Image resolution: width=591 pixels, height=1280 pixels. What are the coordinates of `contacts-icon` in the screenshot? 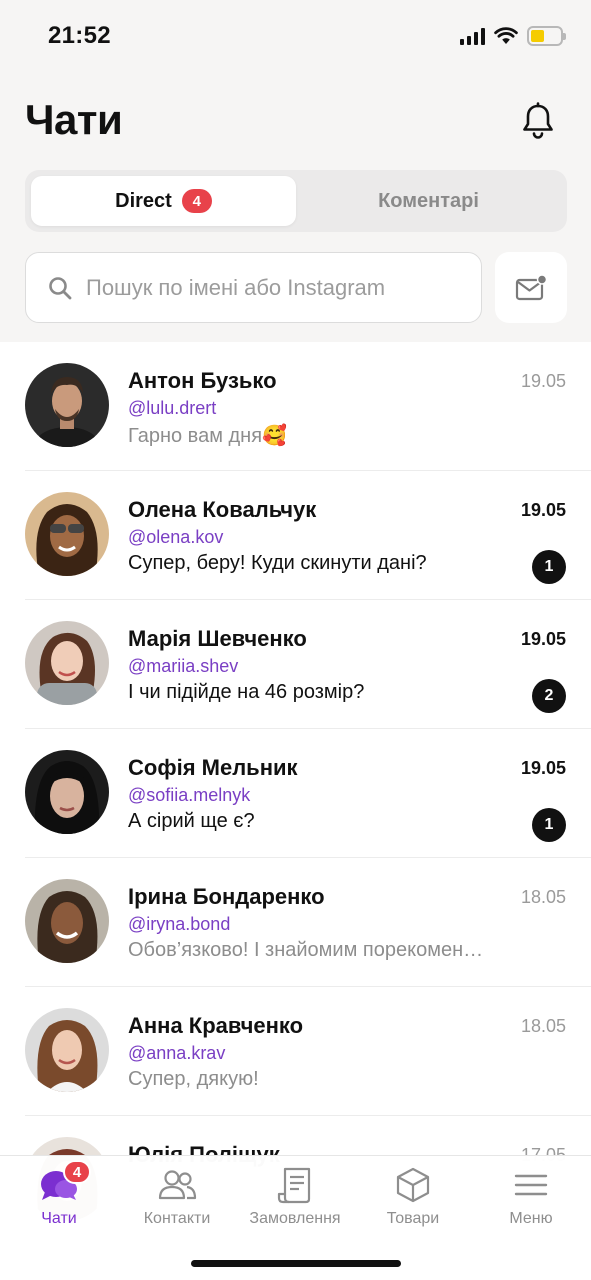 It's located at (177, 1185).